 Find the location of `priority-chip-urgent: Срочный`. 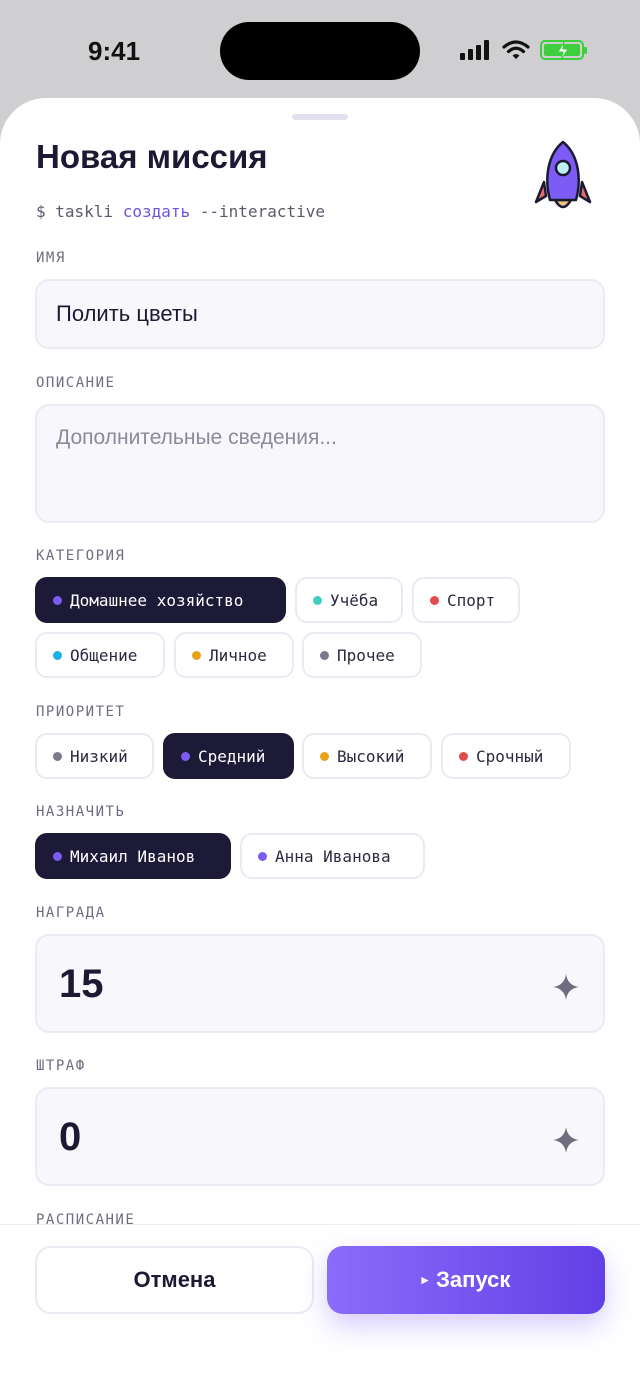

priority-chip-urgent: Срочный is located at coordinates (506, 756).